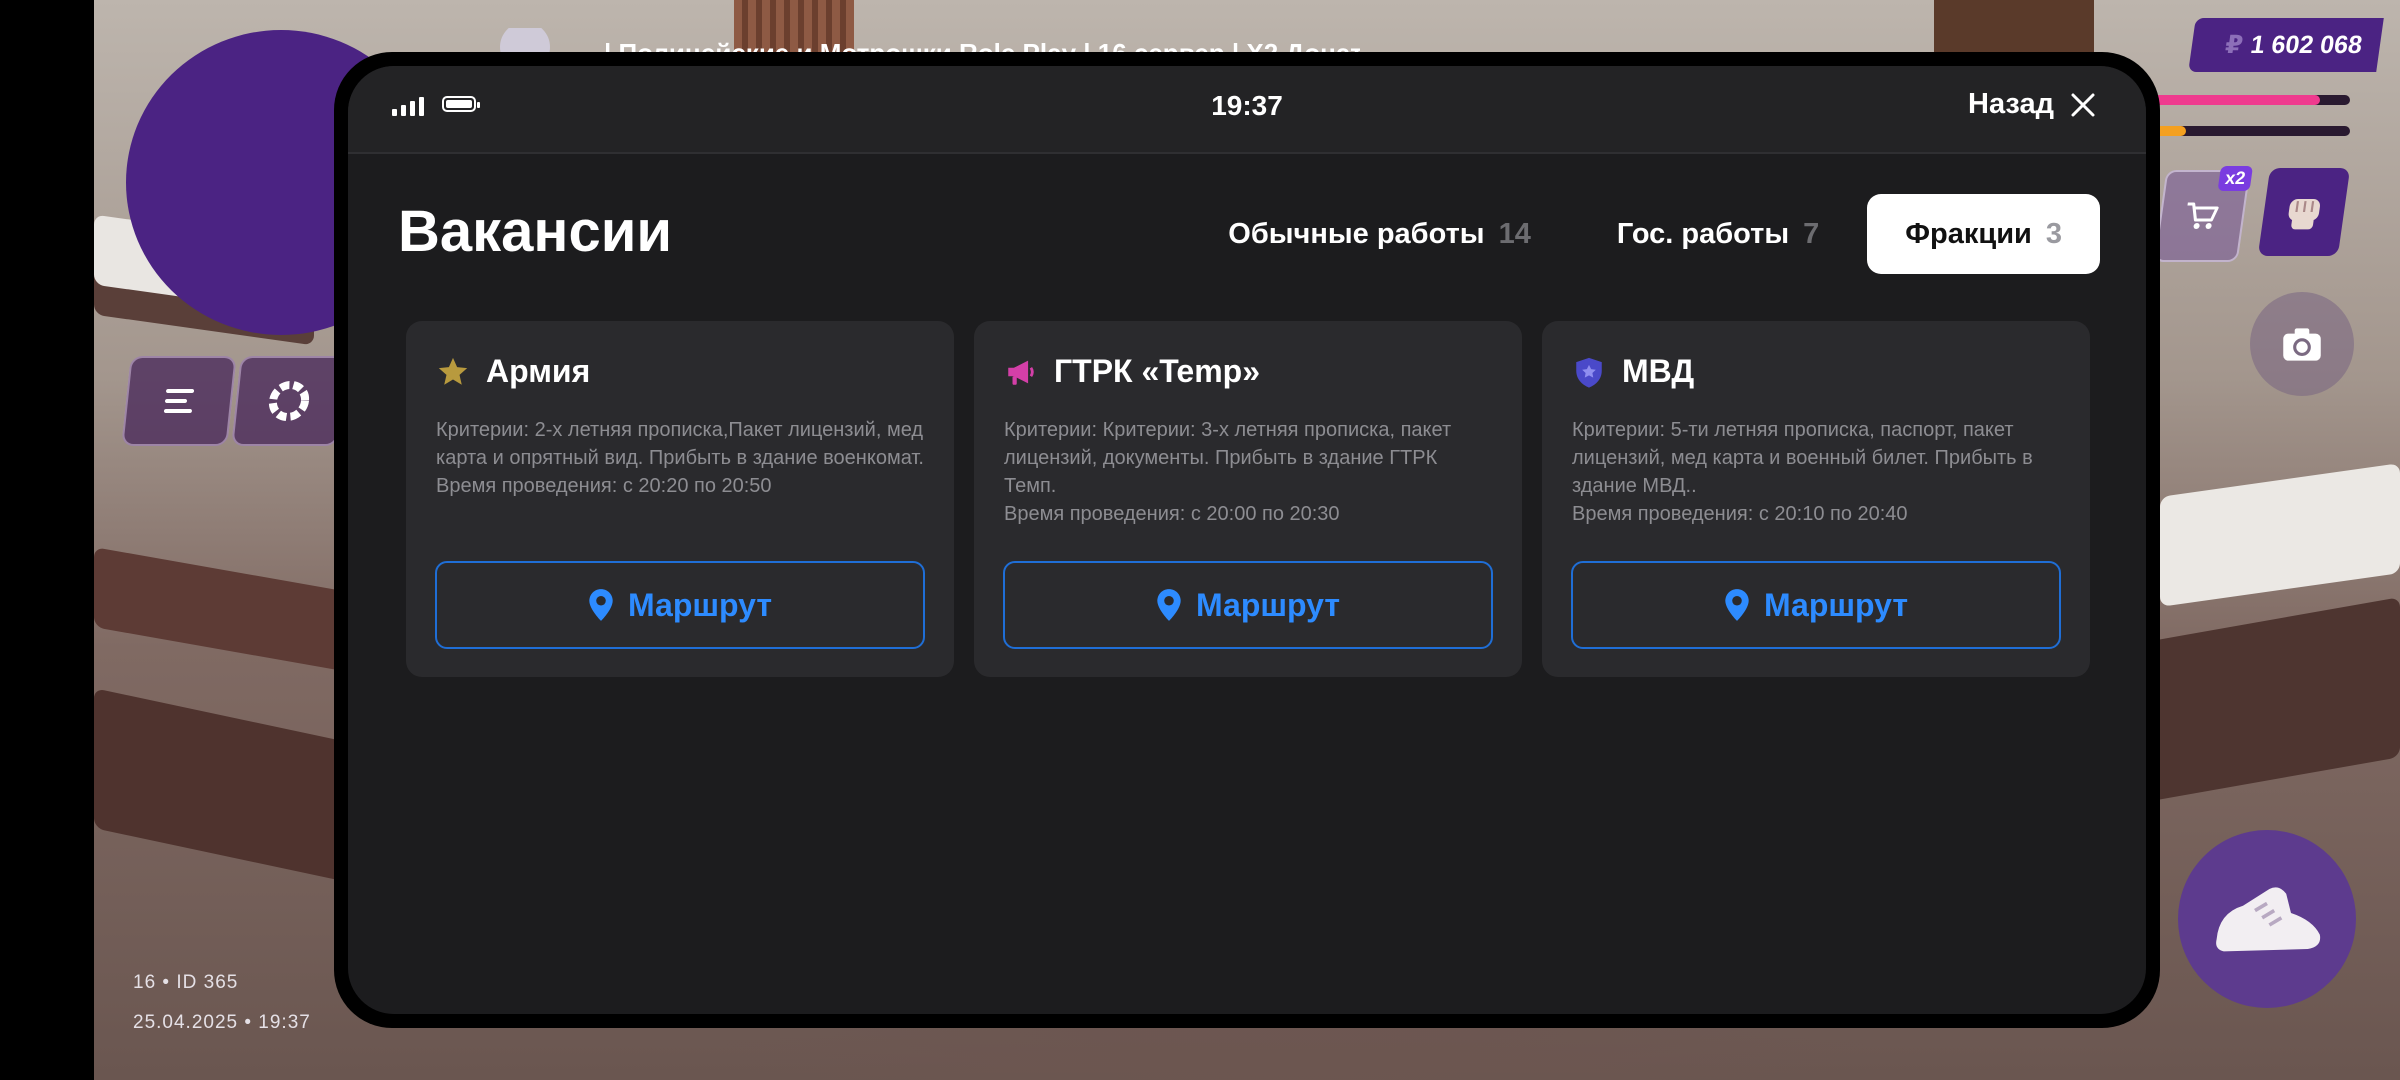 This screenshot has width=2400, height=1080. I want to click on page-title: Вакансии, so click(535, 231).